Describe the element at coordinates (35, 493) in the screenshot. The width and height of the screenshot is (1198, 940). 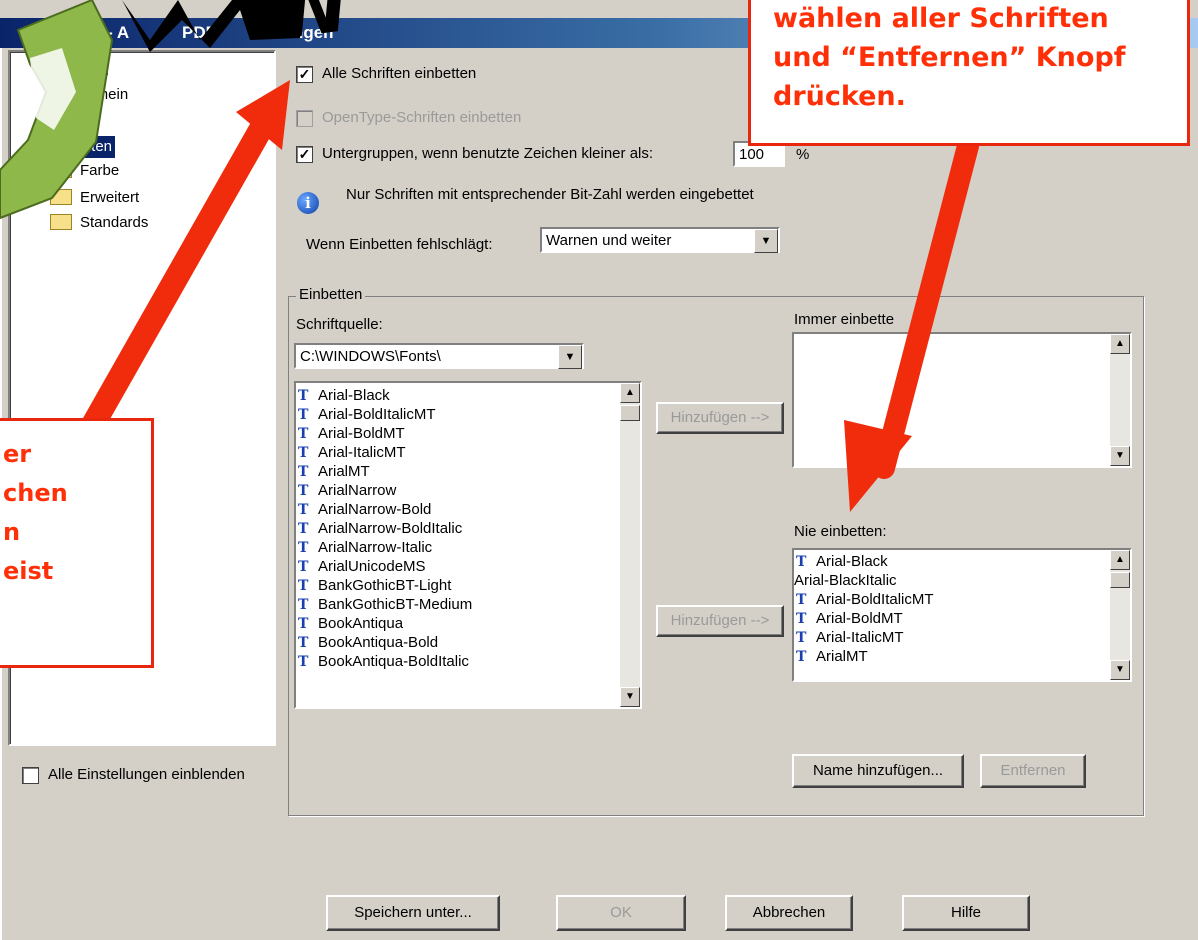
I see `callout-left-line: chen` at that location.